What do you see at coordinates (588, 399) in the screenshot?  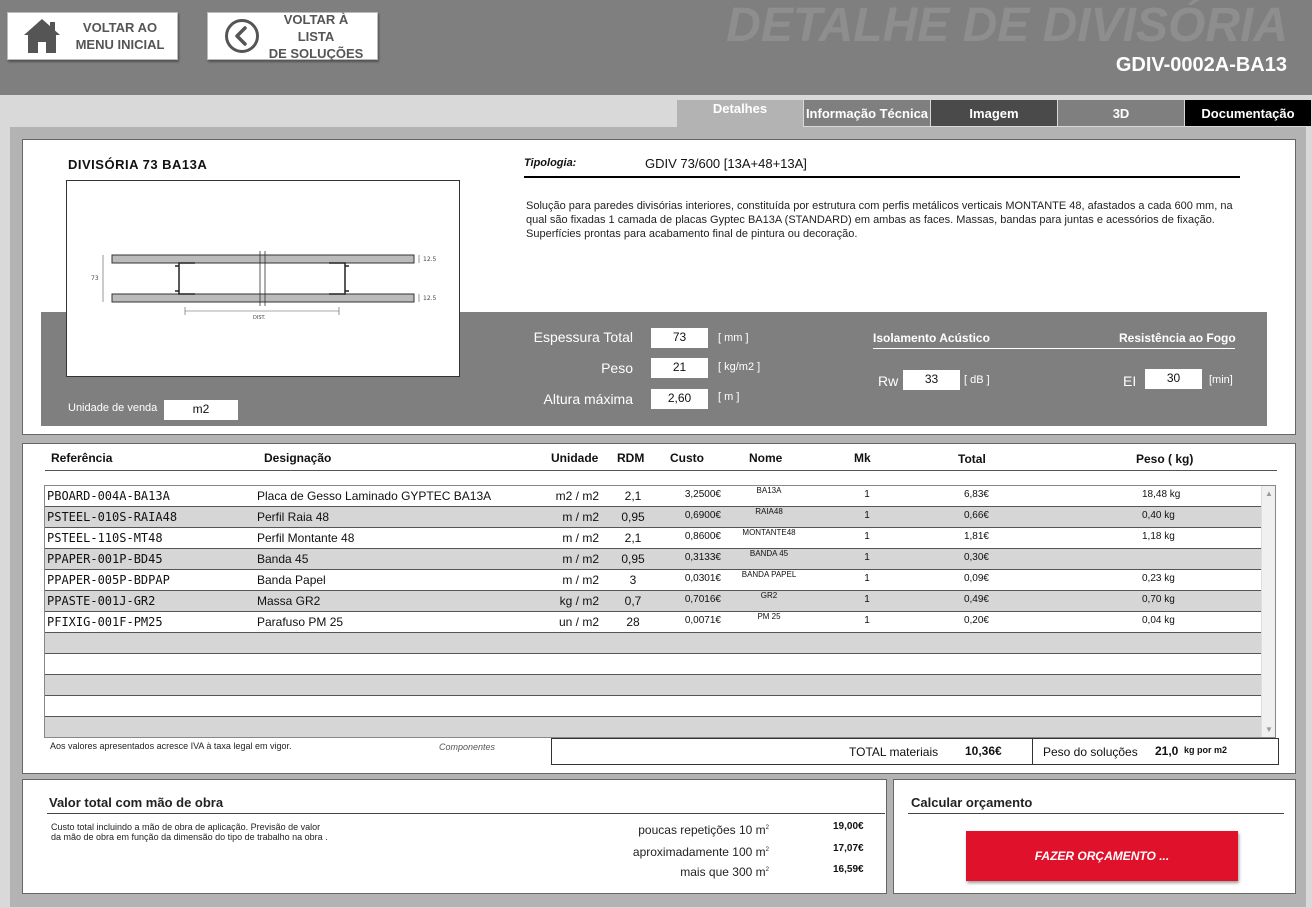 I see `altura-label: Altura máxima` at bounding box center [588, 399].